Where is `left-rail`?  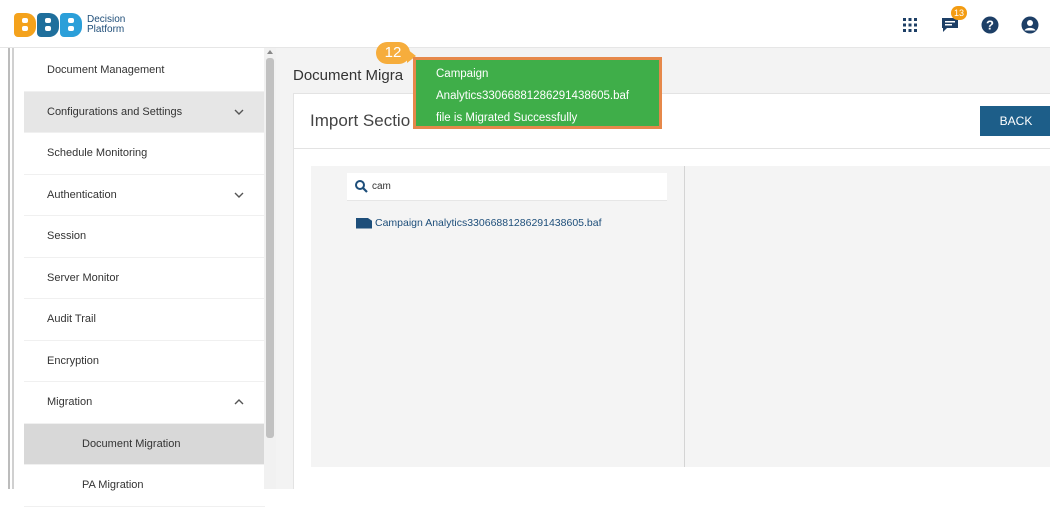 left-rail is located at coordinates (11, 244).